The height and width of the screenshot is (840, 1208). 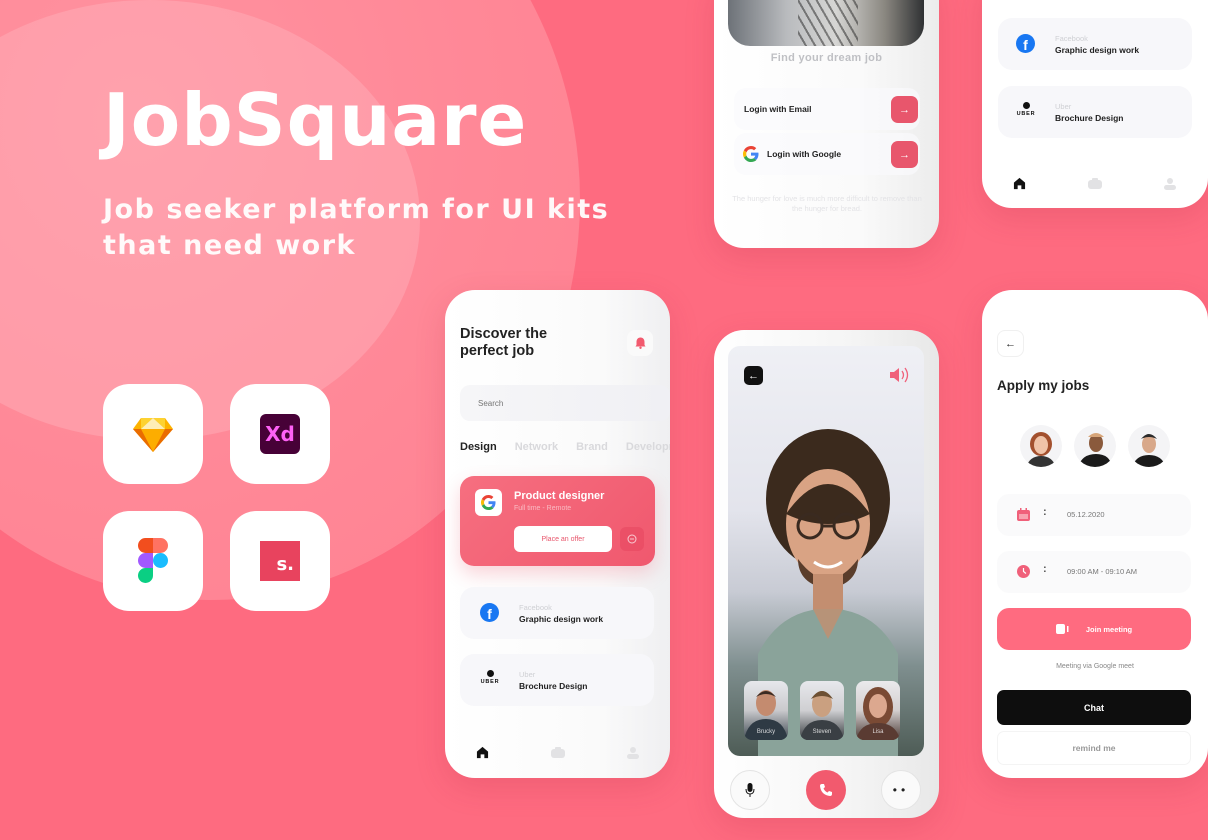 I want to click on participant-thumb: Brucky, so click(x=766, y=710).